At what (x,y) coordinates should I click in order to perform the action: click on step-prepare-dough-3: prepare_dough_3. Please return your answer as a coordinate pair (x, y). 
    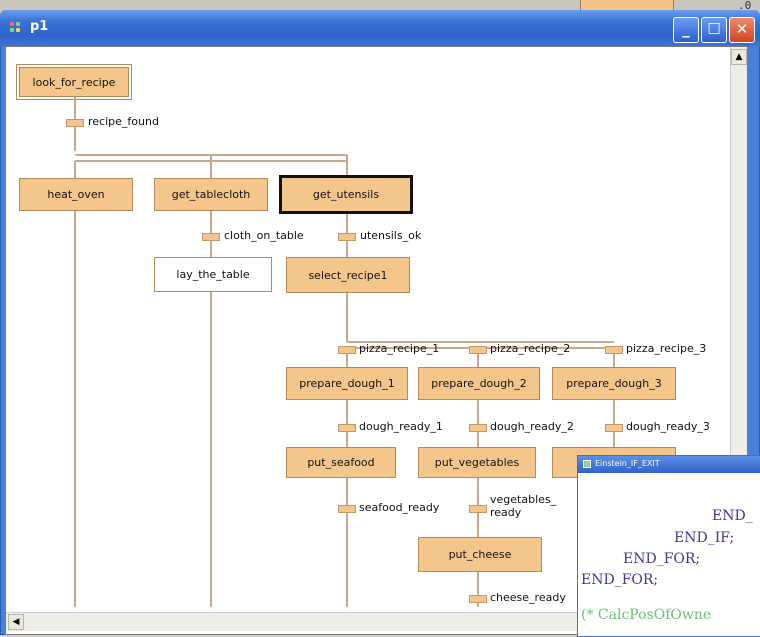
    Looking at the image, I should click on (614, 383).